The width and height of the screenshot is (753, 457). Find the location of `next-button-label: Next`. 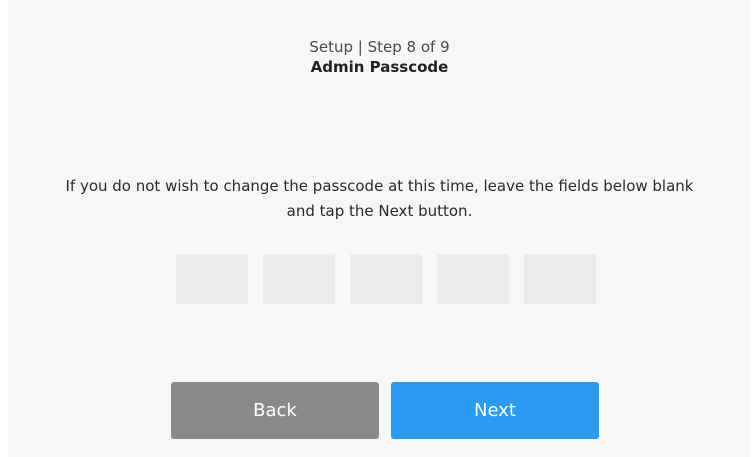

next-button-label: Next is located at coordinates (495, 410).